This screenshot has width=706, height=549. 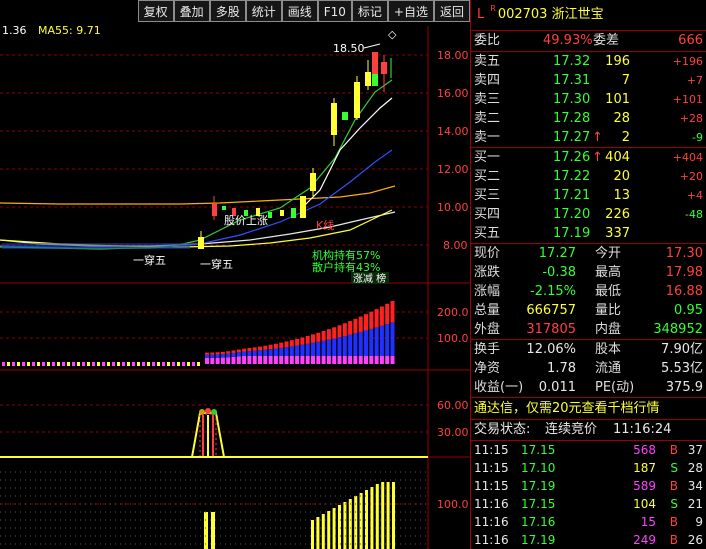 What do you see at coordinates (617, 233) in the screenshot?
I see `level-volume: 337` at bounding box center [617, 233].